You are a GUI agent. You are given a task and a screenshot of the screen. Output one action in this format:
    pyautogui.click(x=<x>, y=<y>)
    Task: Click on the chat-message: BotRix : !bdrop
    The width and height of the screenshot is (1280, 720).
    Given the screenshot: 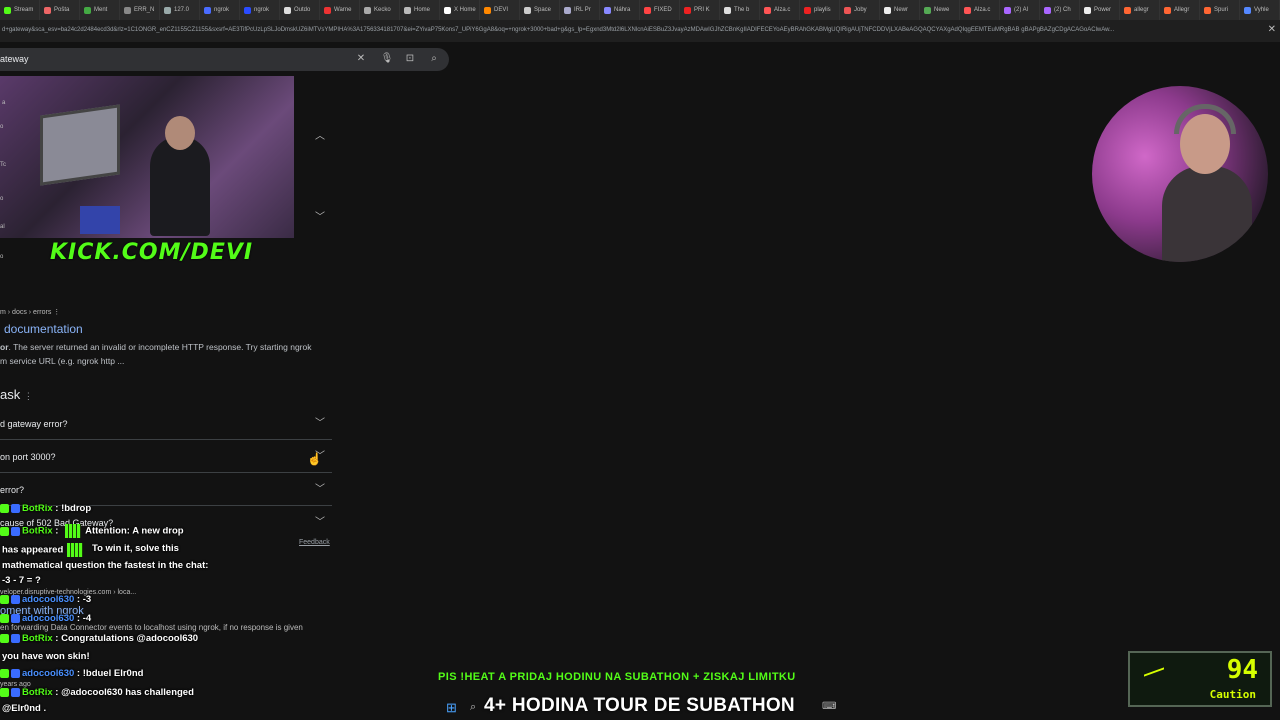 What is the action you would take?
    pyautogui.click(x=45, y=508)
    